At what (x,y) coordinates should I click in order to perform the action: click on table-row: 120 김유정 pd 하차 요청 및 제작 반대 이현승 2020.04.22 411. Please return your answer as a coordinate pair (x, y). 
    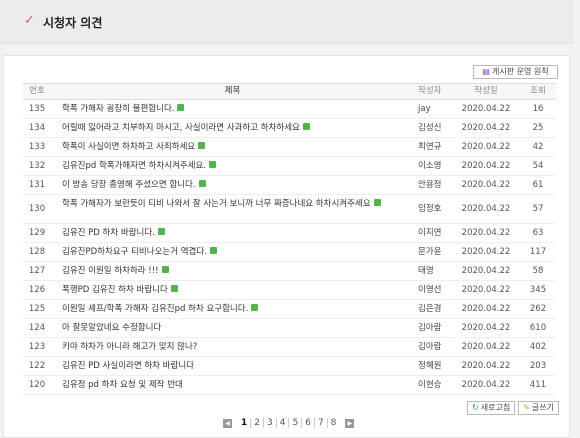
    Looking at the image, I should click on (289, 385).